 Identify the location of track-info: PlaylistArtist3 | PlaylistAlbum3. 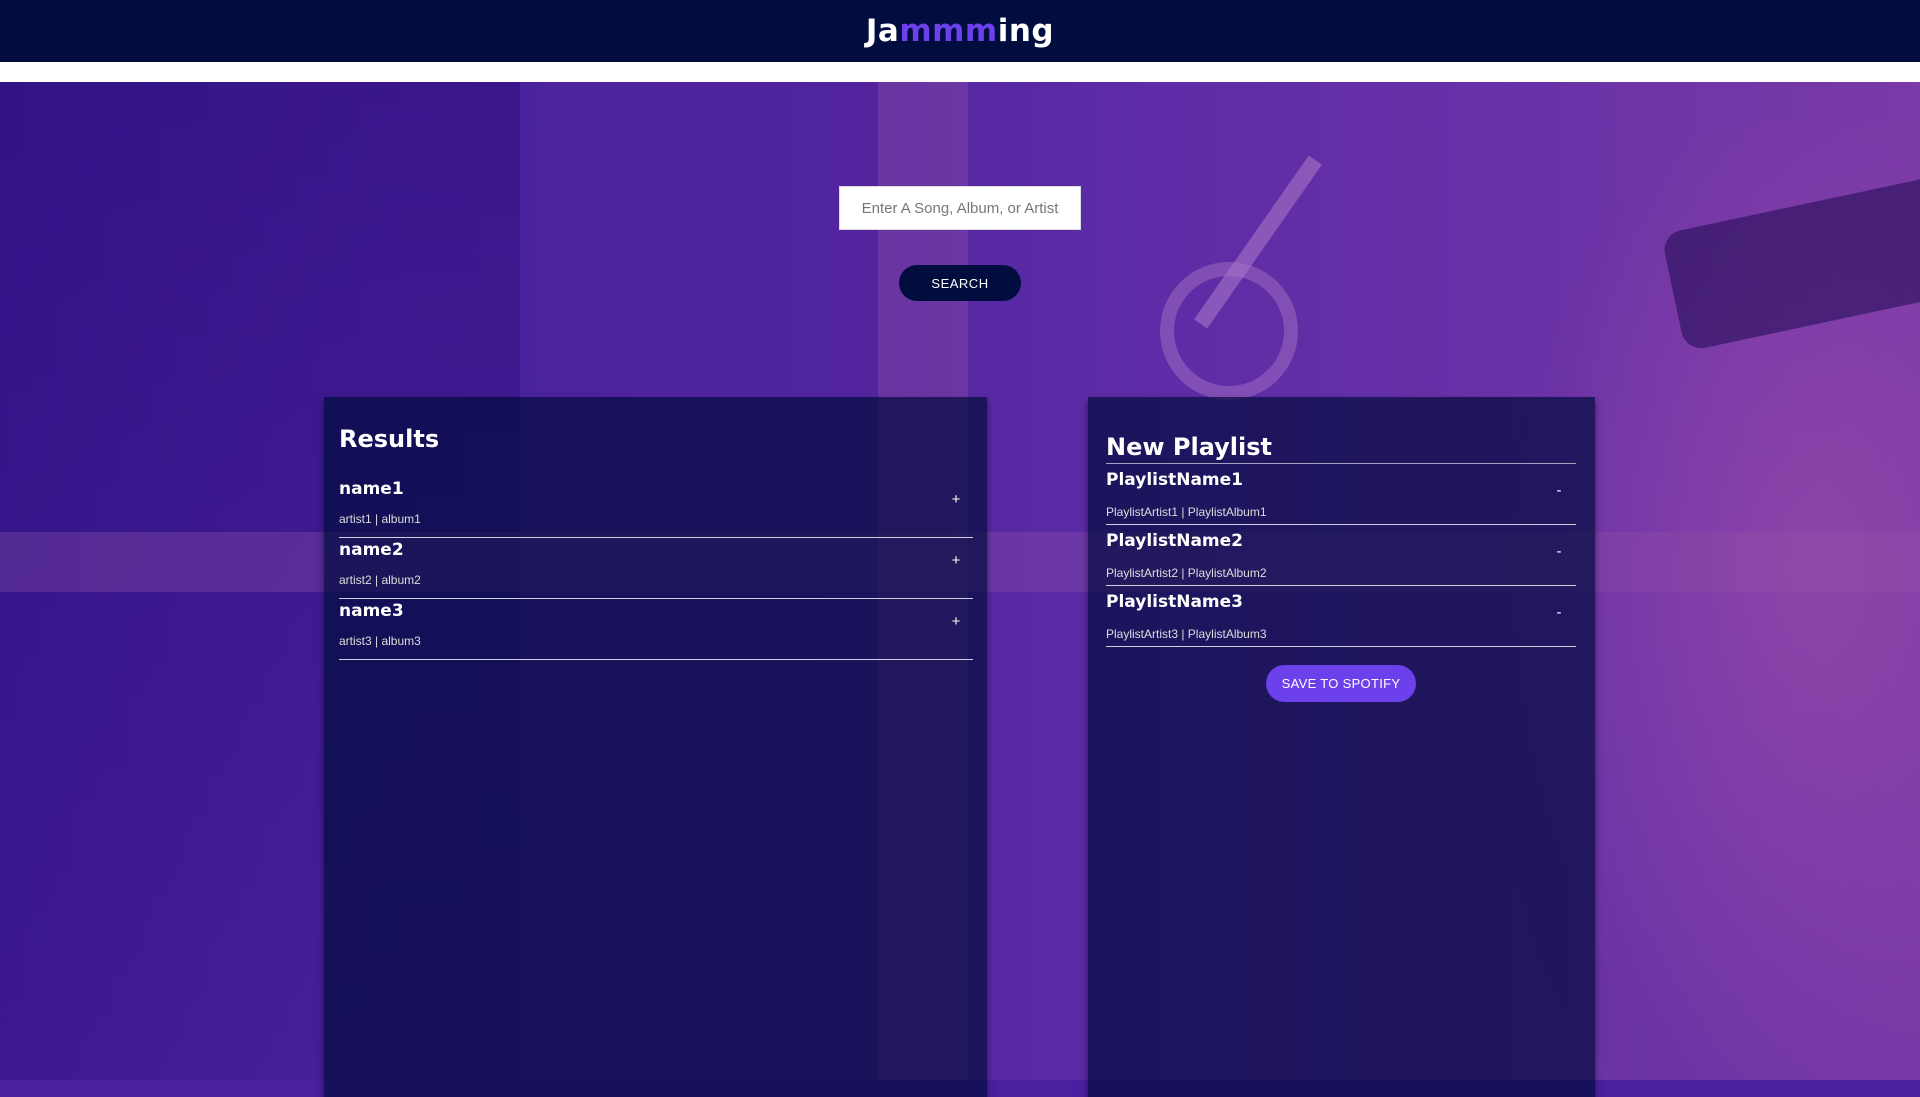
(1186, 634).